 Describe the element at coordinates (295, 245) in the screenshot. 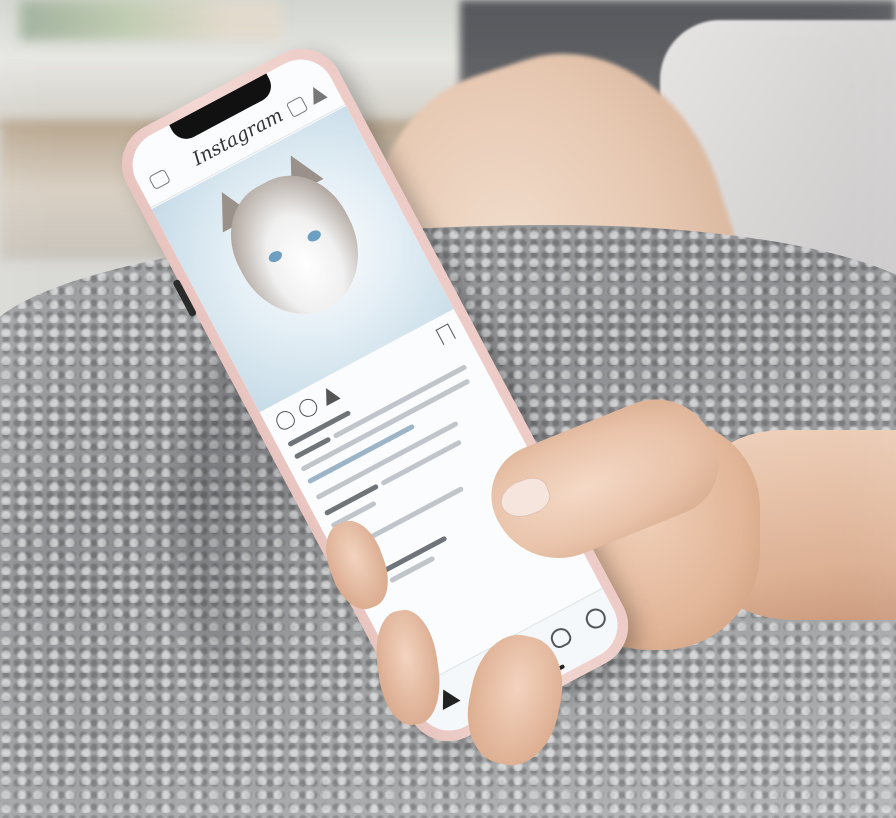

I see `ragdoll-cat` at that location.